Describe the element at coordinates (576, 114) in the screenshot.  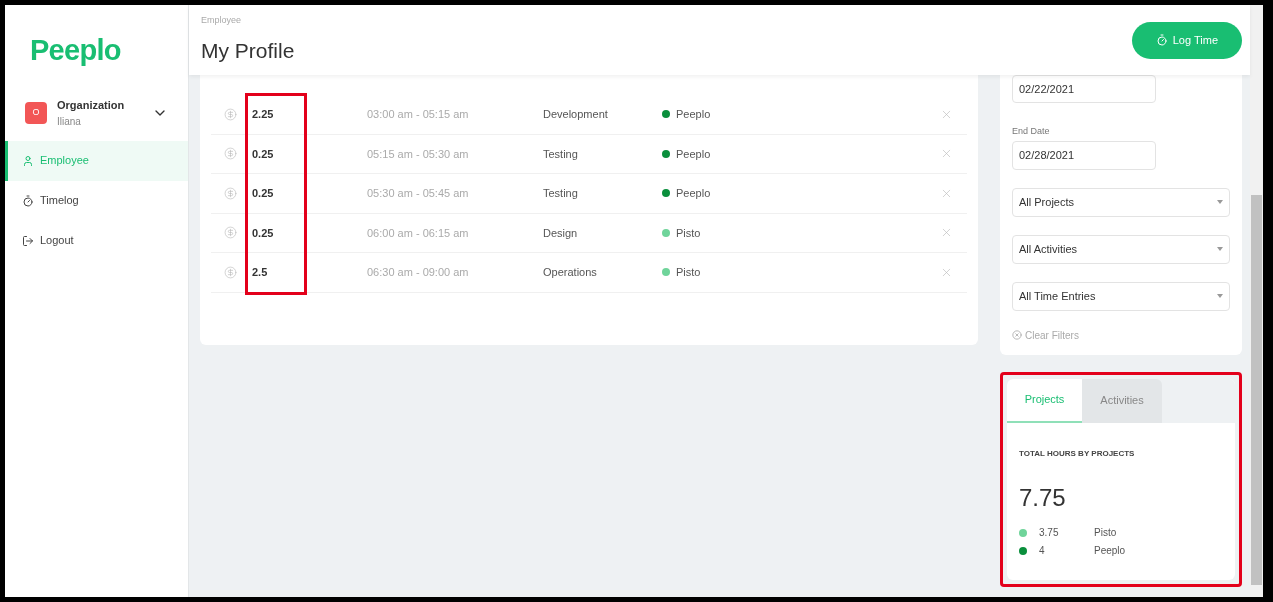
I see `activity-cell-text: Development` at that location.